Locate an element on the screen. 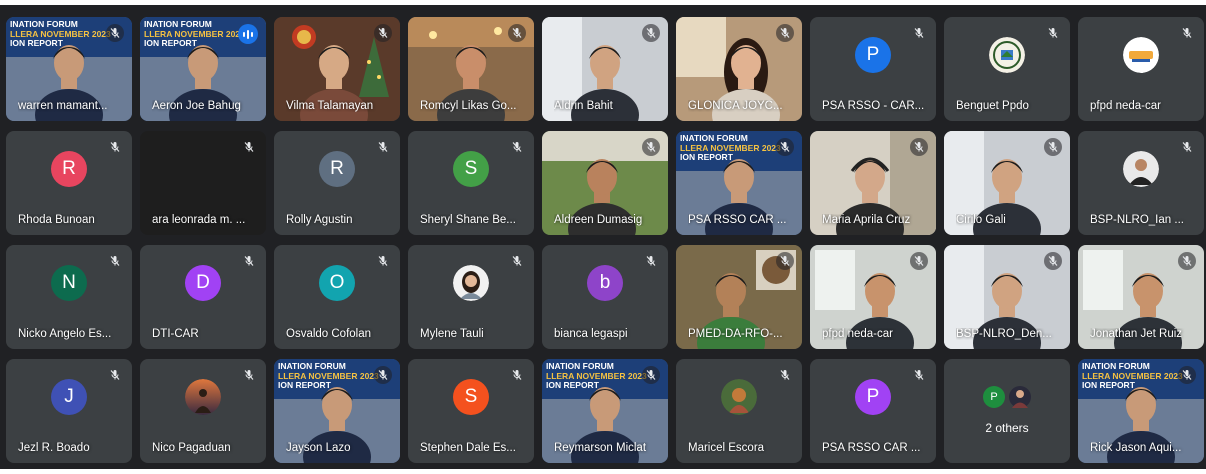  participant-tile: Vilma Talamayan is located at coordinates (337, 69).